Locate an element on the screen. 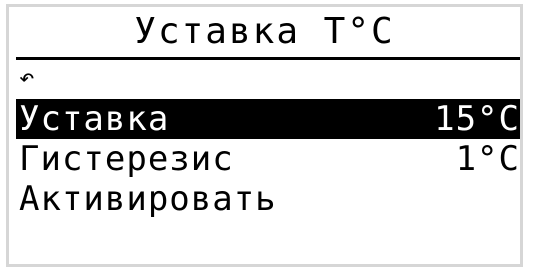 The image size is (533, 275). menu-item-label: Активировать is located at coordinates (148, 199).